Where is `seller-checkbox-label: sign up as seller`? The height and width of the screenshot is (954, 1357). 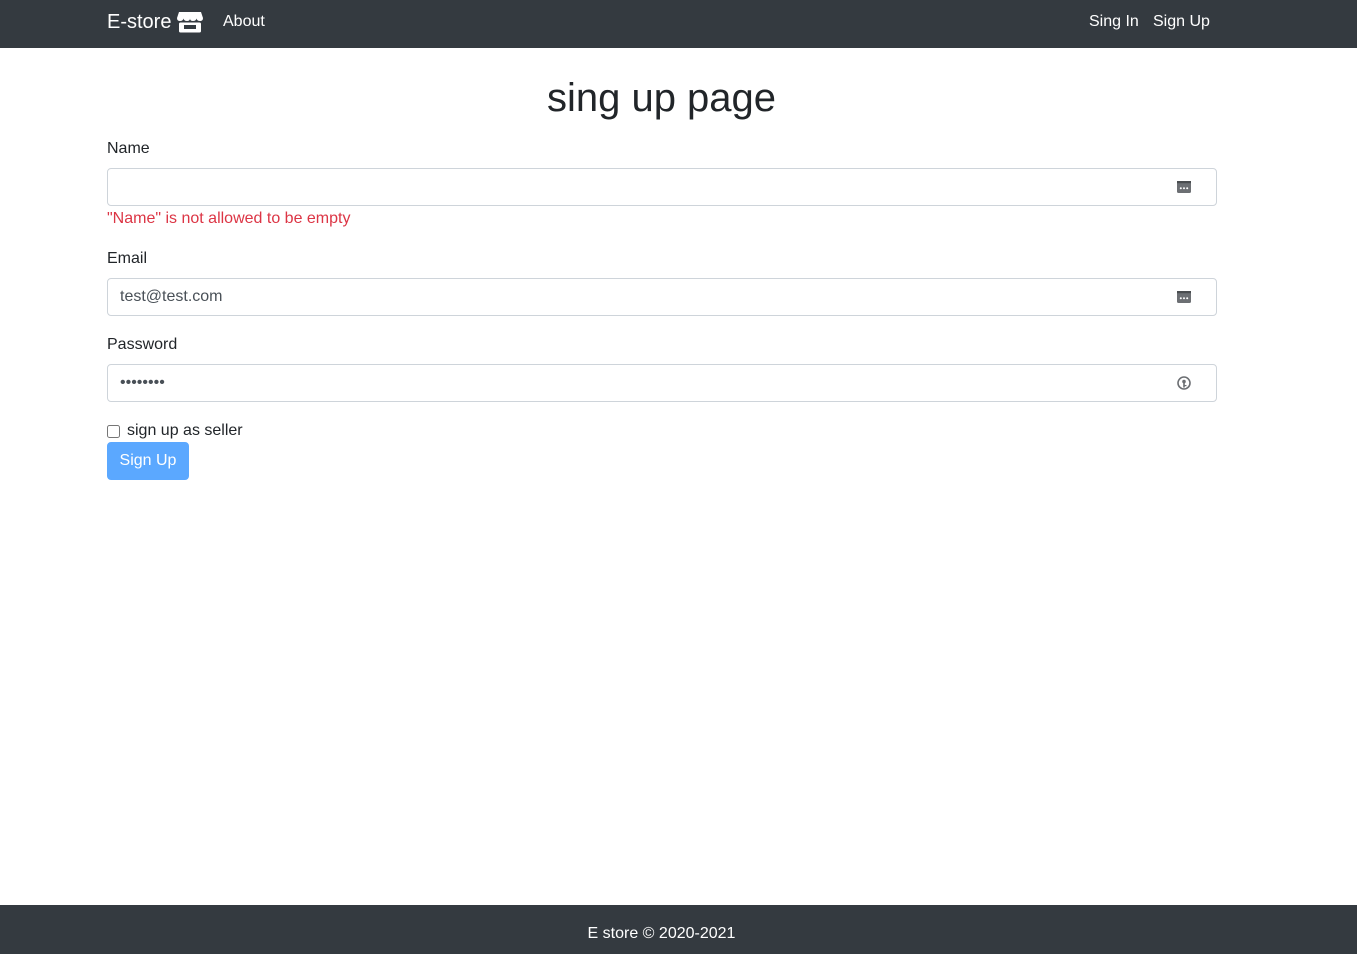 seller-checkbox-label: sign up as seller is located at coordinates (185, 431).